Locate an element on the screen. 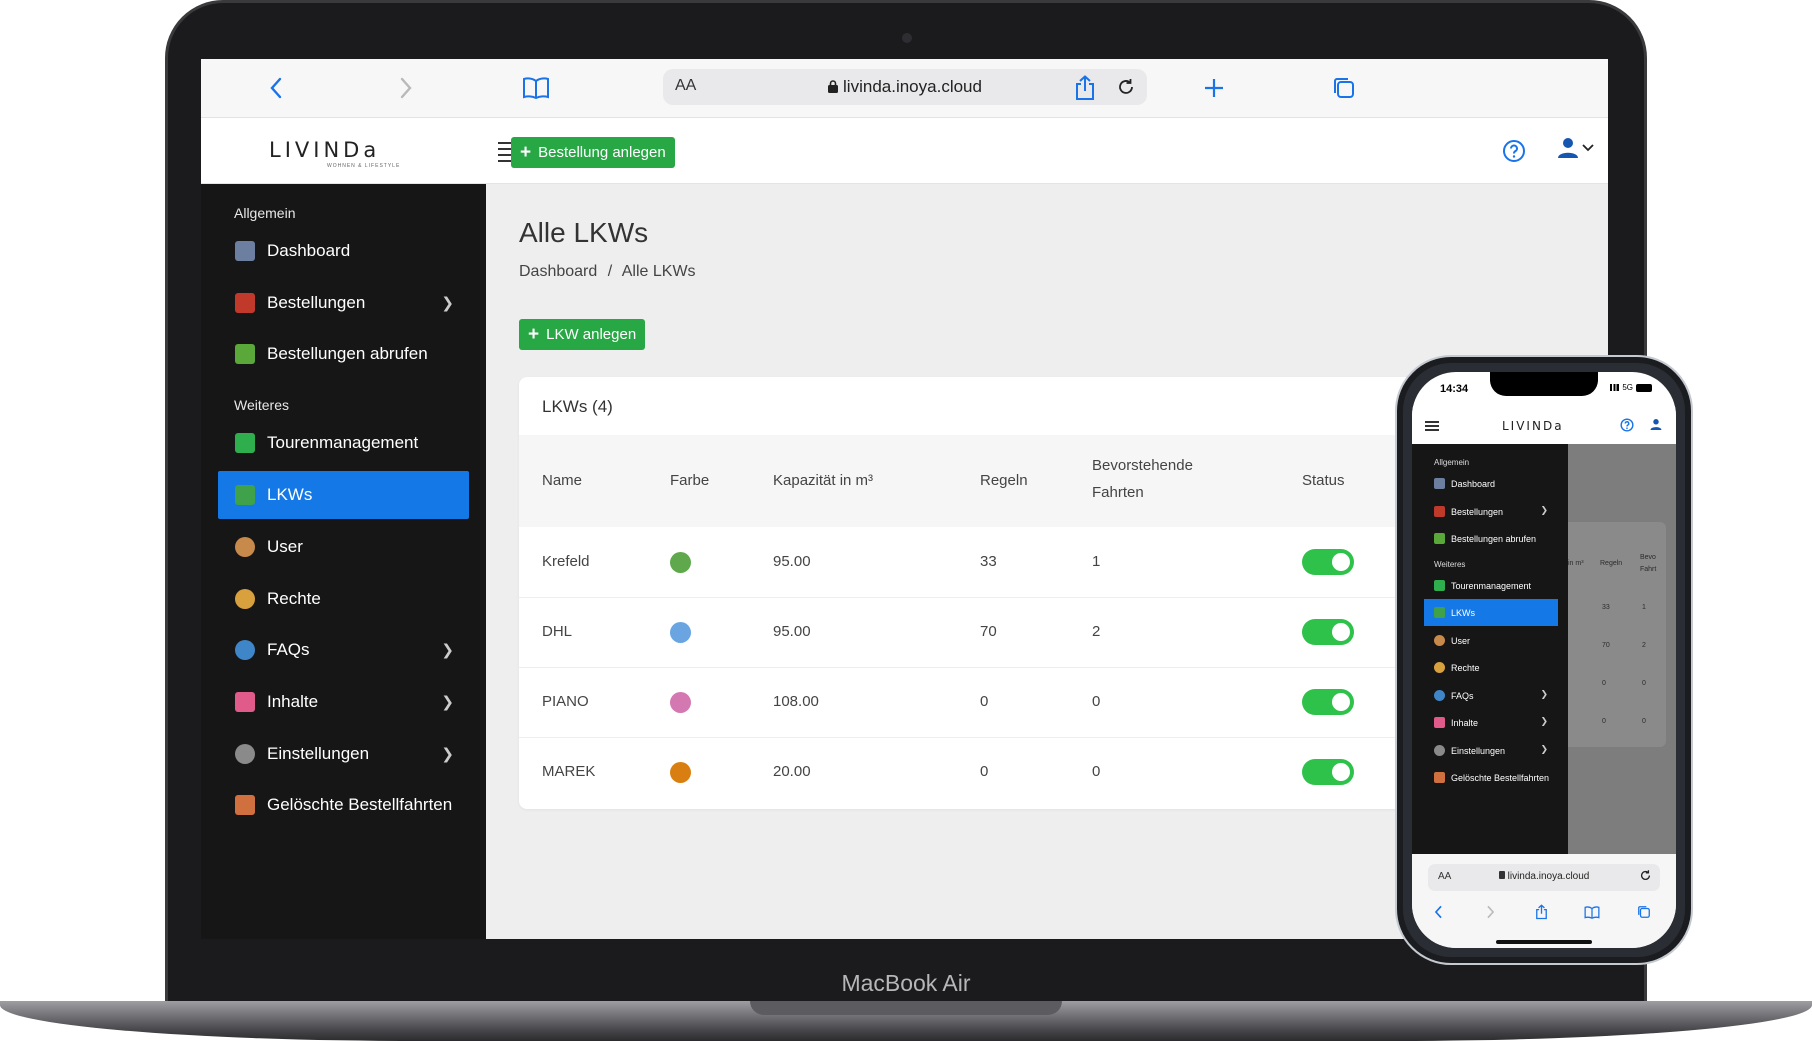  phone-sidebar-item-label: Tourenmanagement is located at coordinates (1491, 585).